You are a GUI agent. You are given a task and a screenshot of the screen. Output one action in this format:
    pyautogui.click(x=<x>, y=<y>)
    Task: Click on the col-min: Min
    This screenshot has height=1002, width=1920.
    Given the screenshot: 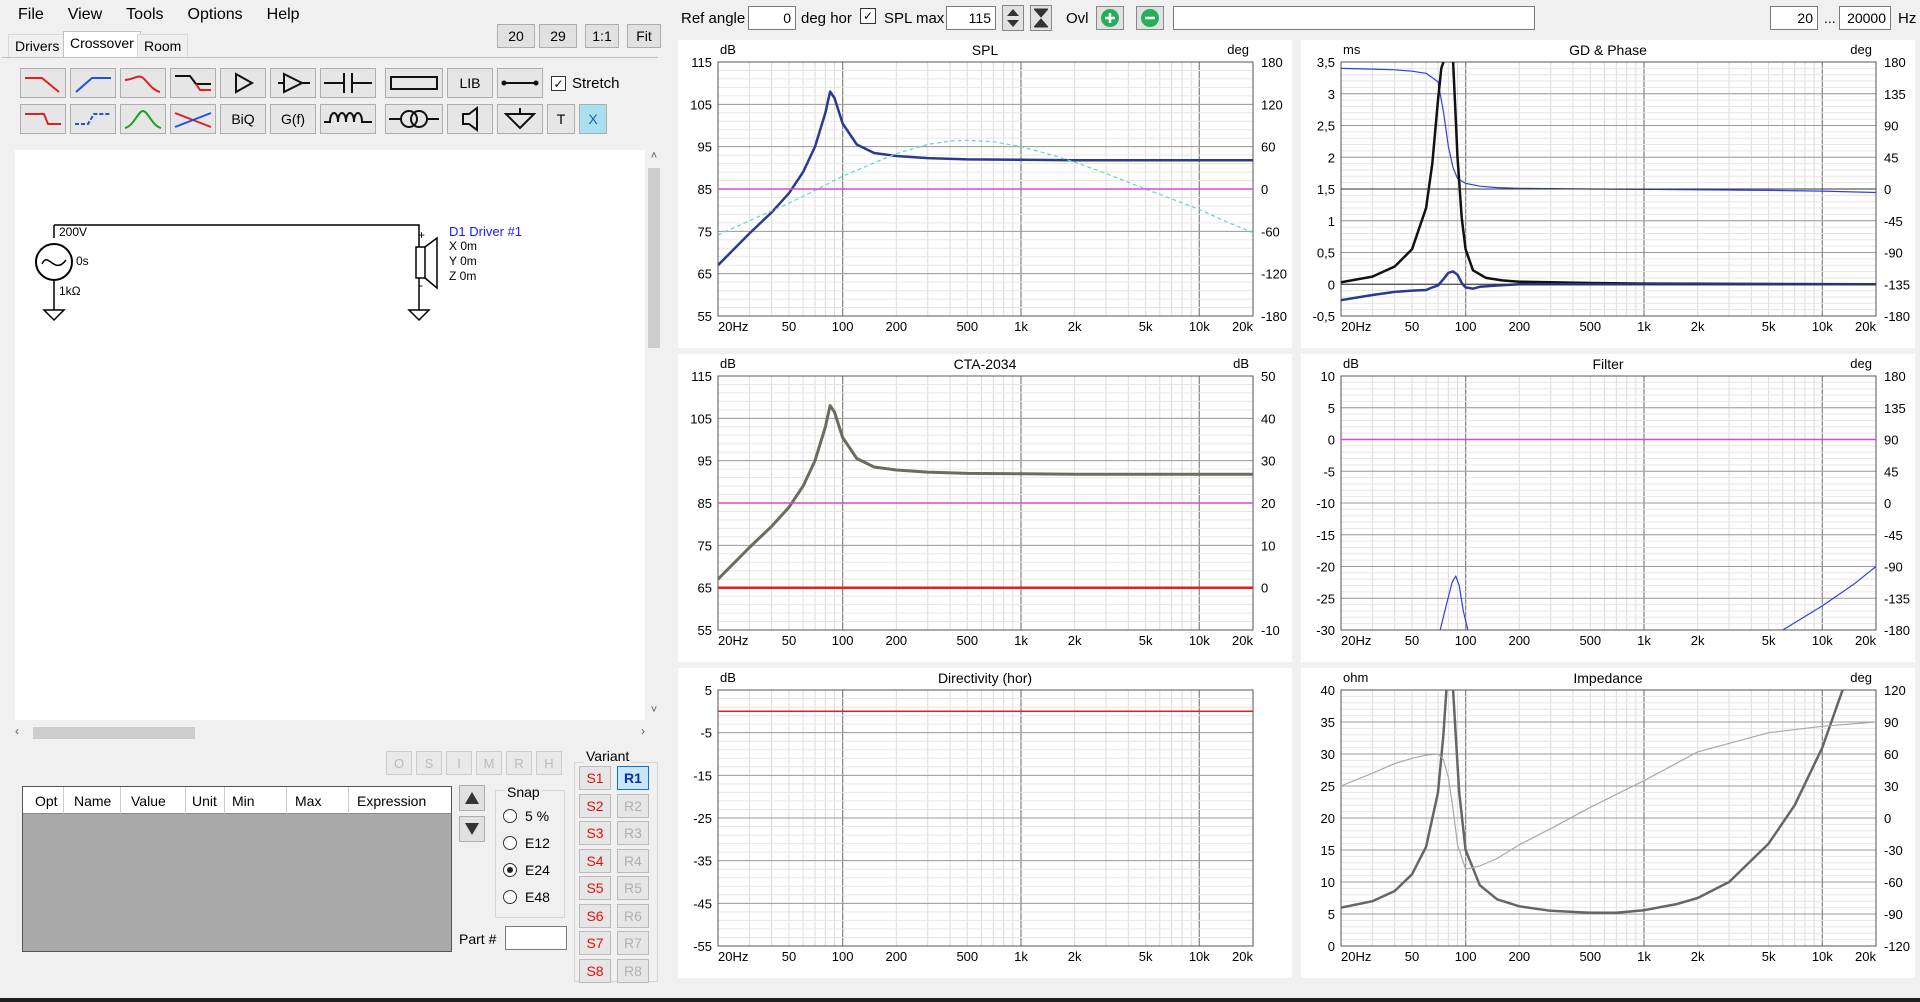 What is the action you would take?
    pyautogui.click(x=243, y=801)
    